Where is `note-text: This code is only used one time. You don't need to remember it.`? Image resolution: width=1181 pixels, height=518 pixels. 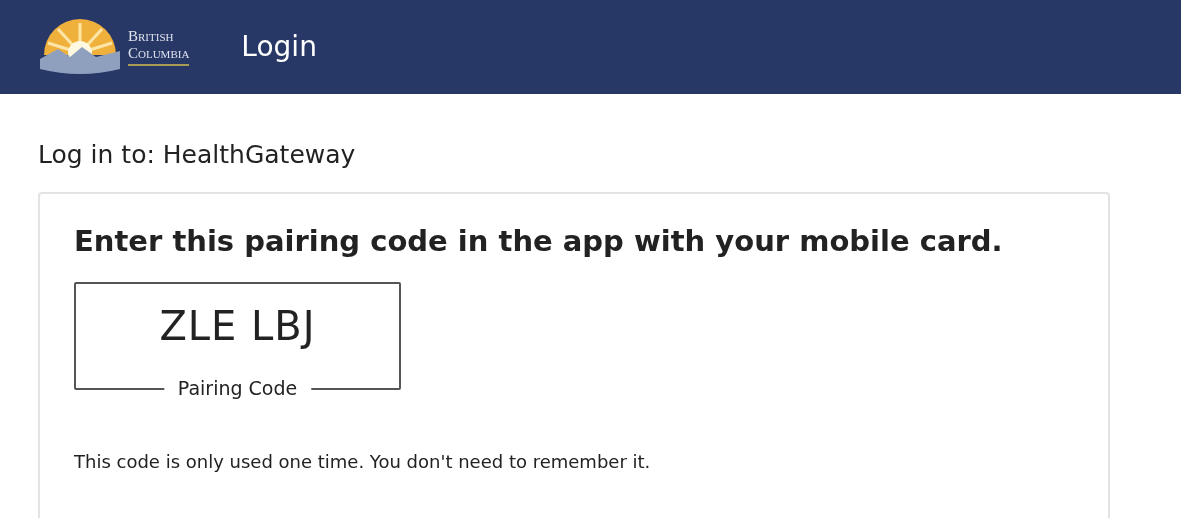
note-text: This code is only used one time. You don't need to remember it. is located at coordinates (363, 462).